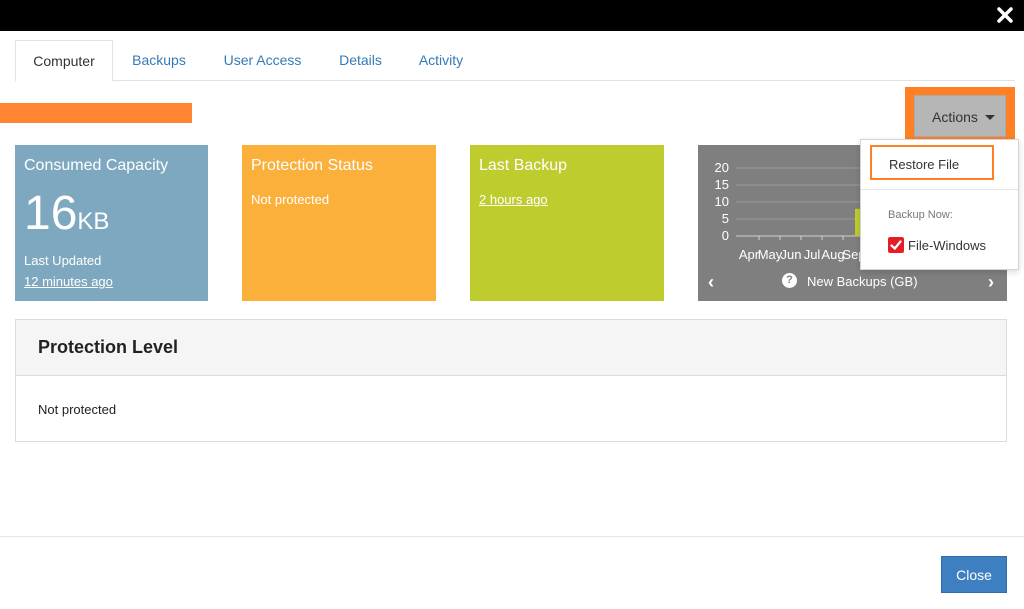 Image resolution: width=1024 pixels, height=609 pixels. Describe the element at coordinates (512, 536) in the screenshot. I see `footer-divider` at that location.